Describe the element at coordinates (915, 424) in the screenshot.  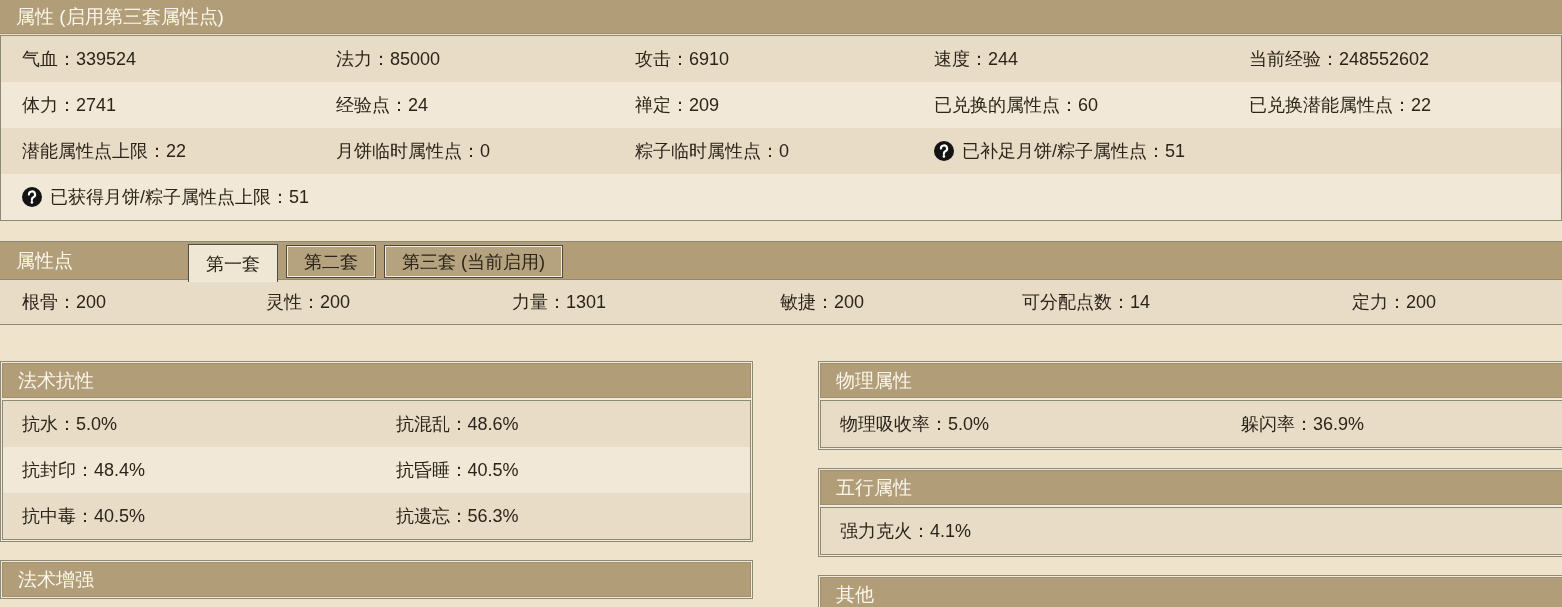
I see `stat-text: 物理吸收率：5.0%` at that location.